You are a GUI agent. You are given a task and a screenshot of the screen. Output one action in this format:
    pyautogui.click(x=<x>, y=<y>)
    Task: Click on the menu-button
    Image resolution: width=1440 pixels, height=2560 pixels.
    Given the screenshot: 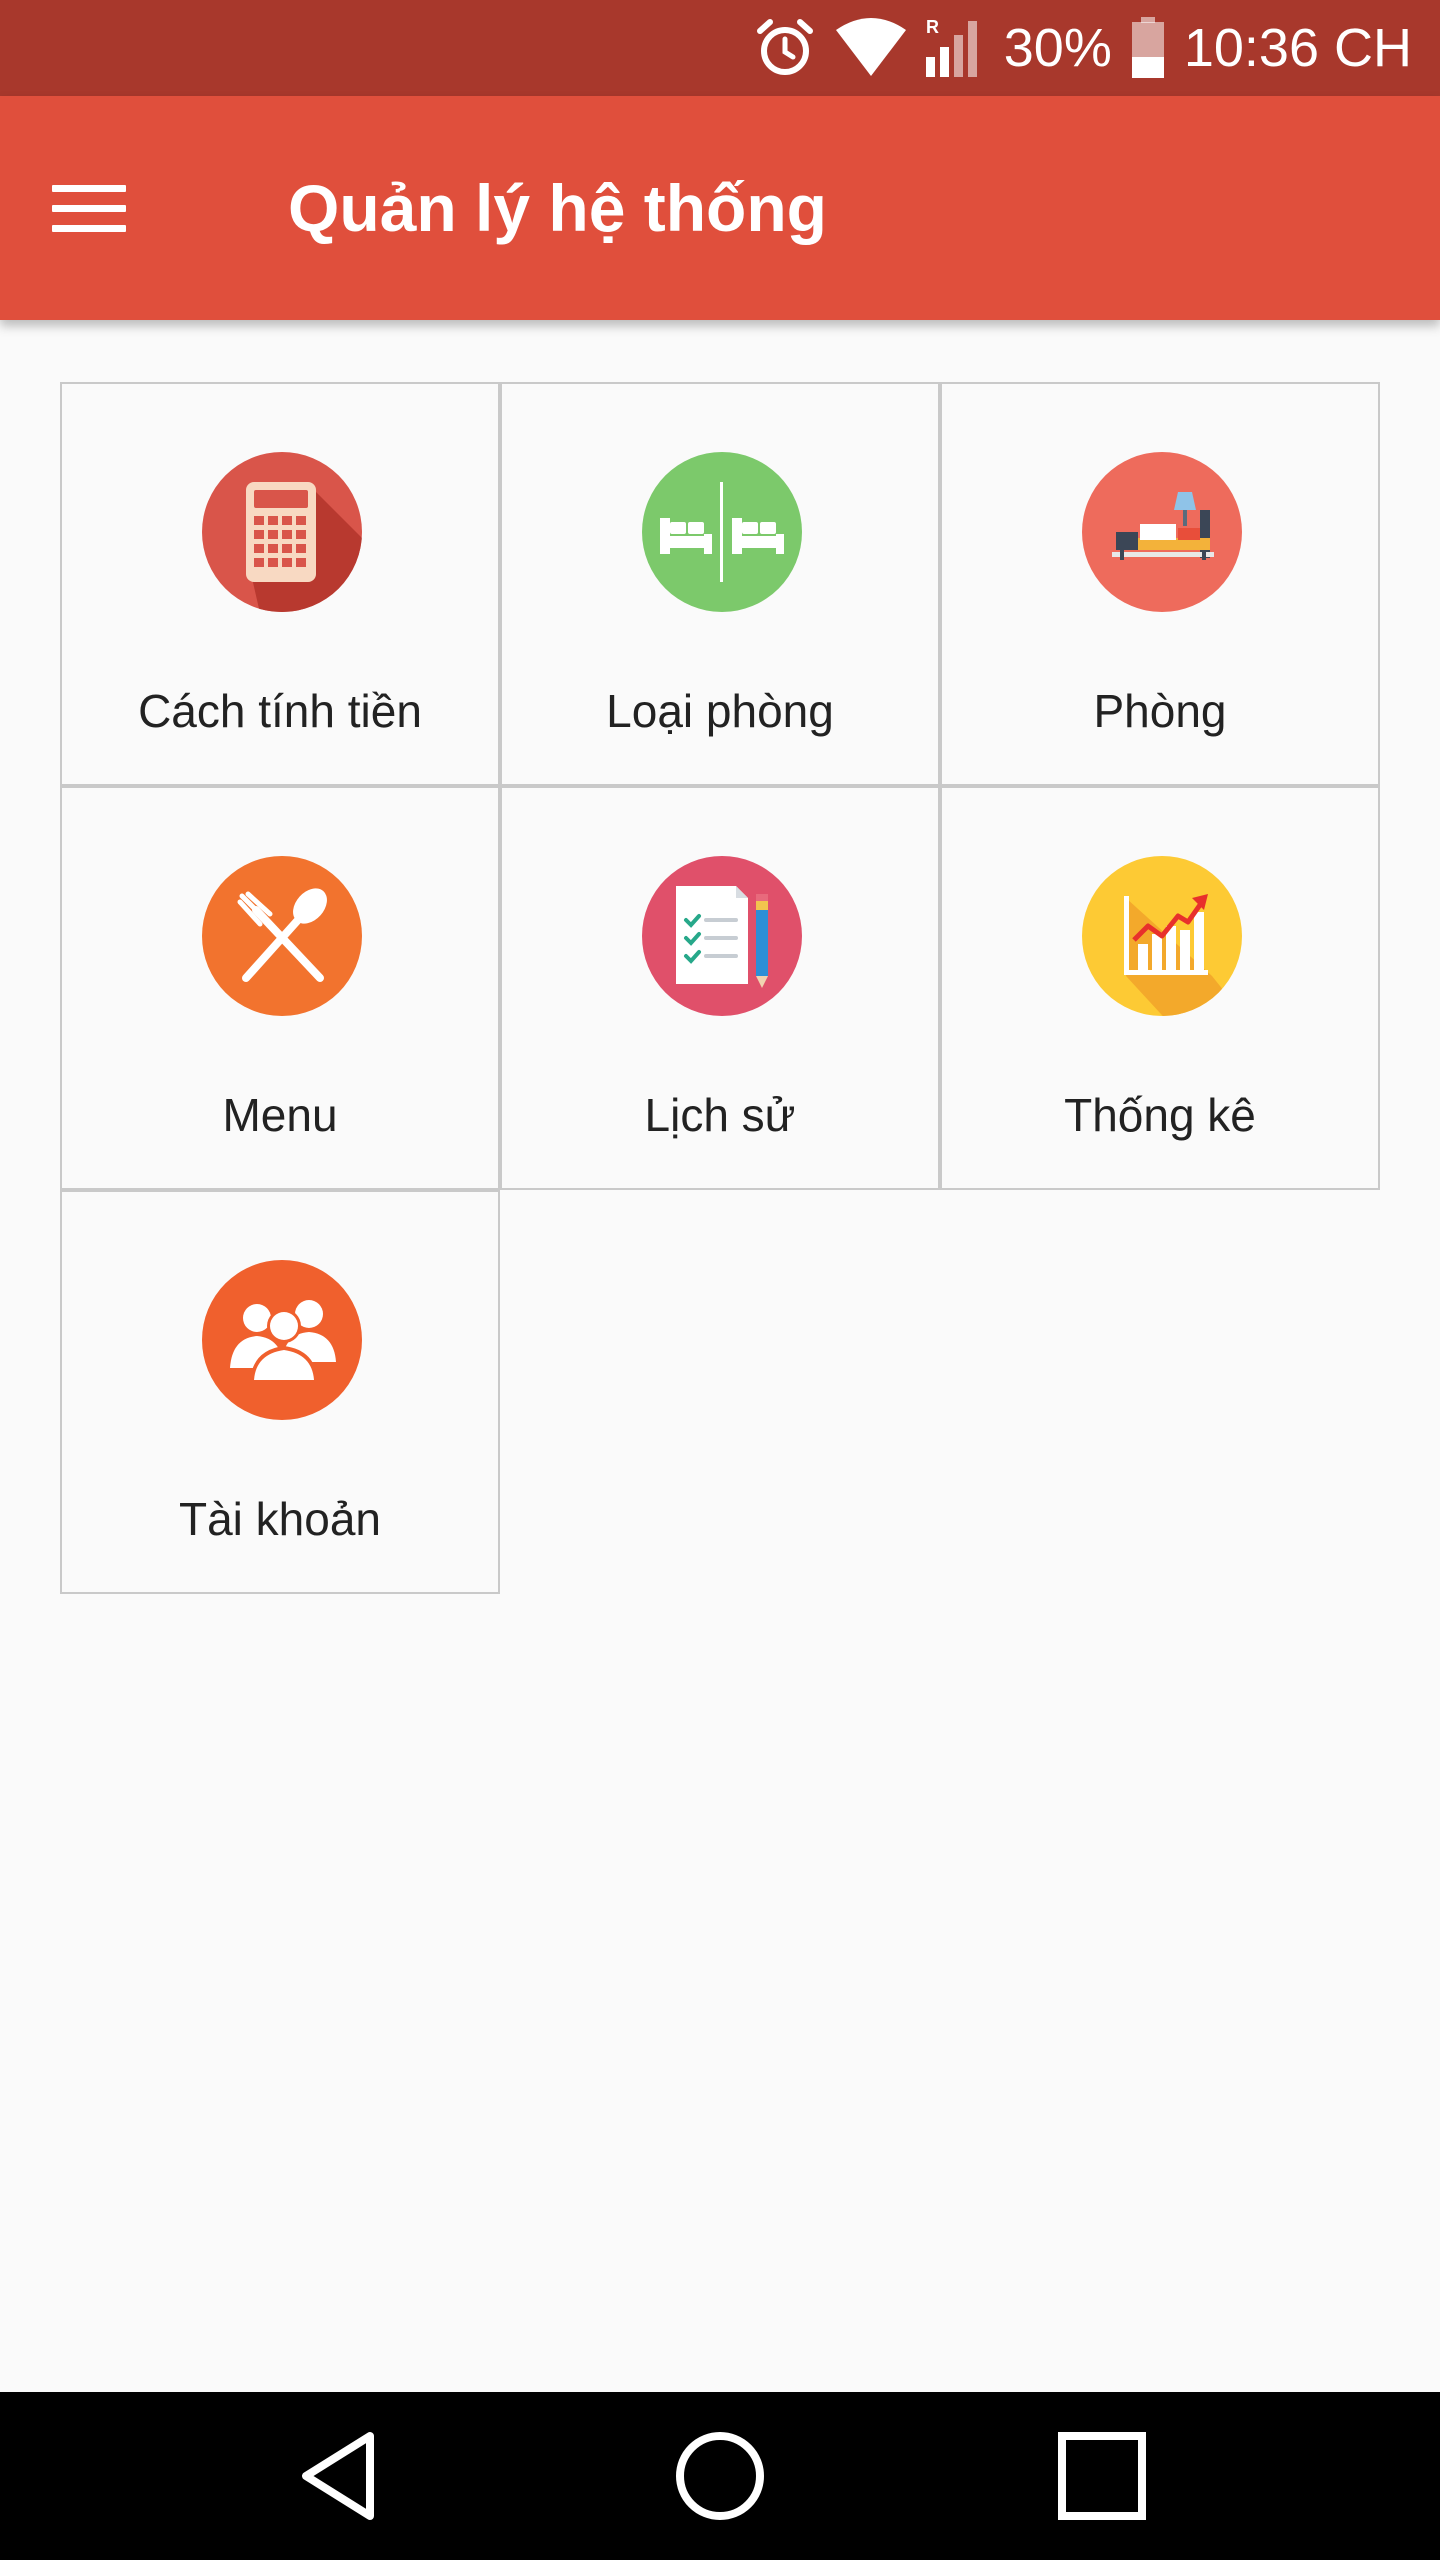 What is the action you would take?
    pyautogui.click(x=112, y=208)
    